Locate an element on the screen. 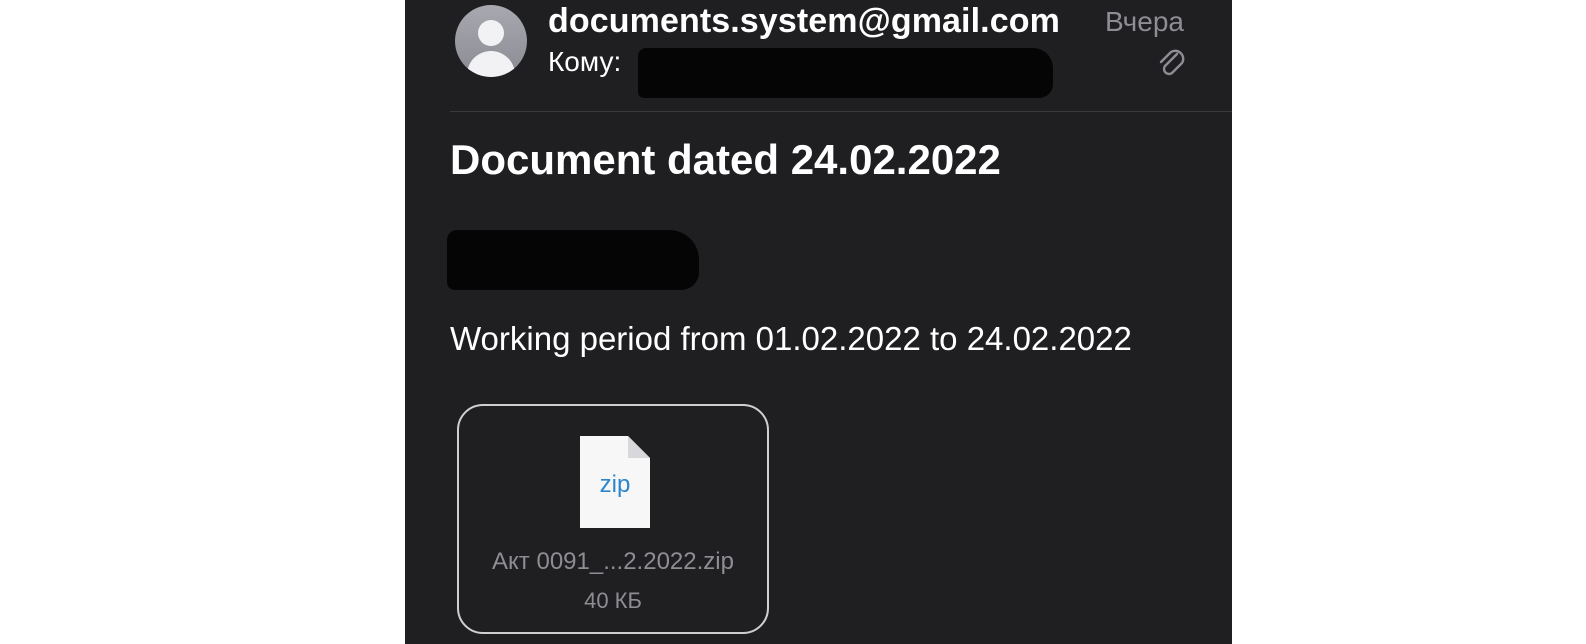 This screenshot has height=644, width=1586. zip-file-icon: zip is located at coordinates (615, 482).